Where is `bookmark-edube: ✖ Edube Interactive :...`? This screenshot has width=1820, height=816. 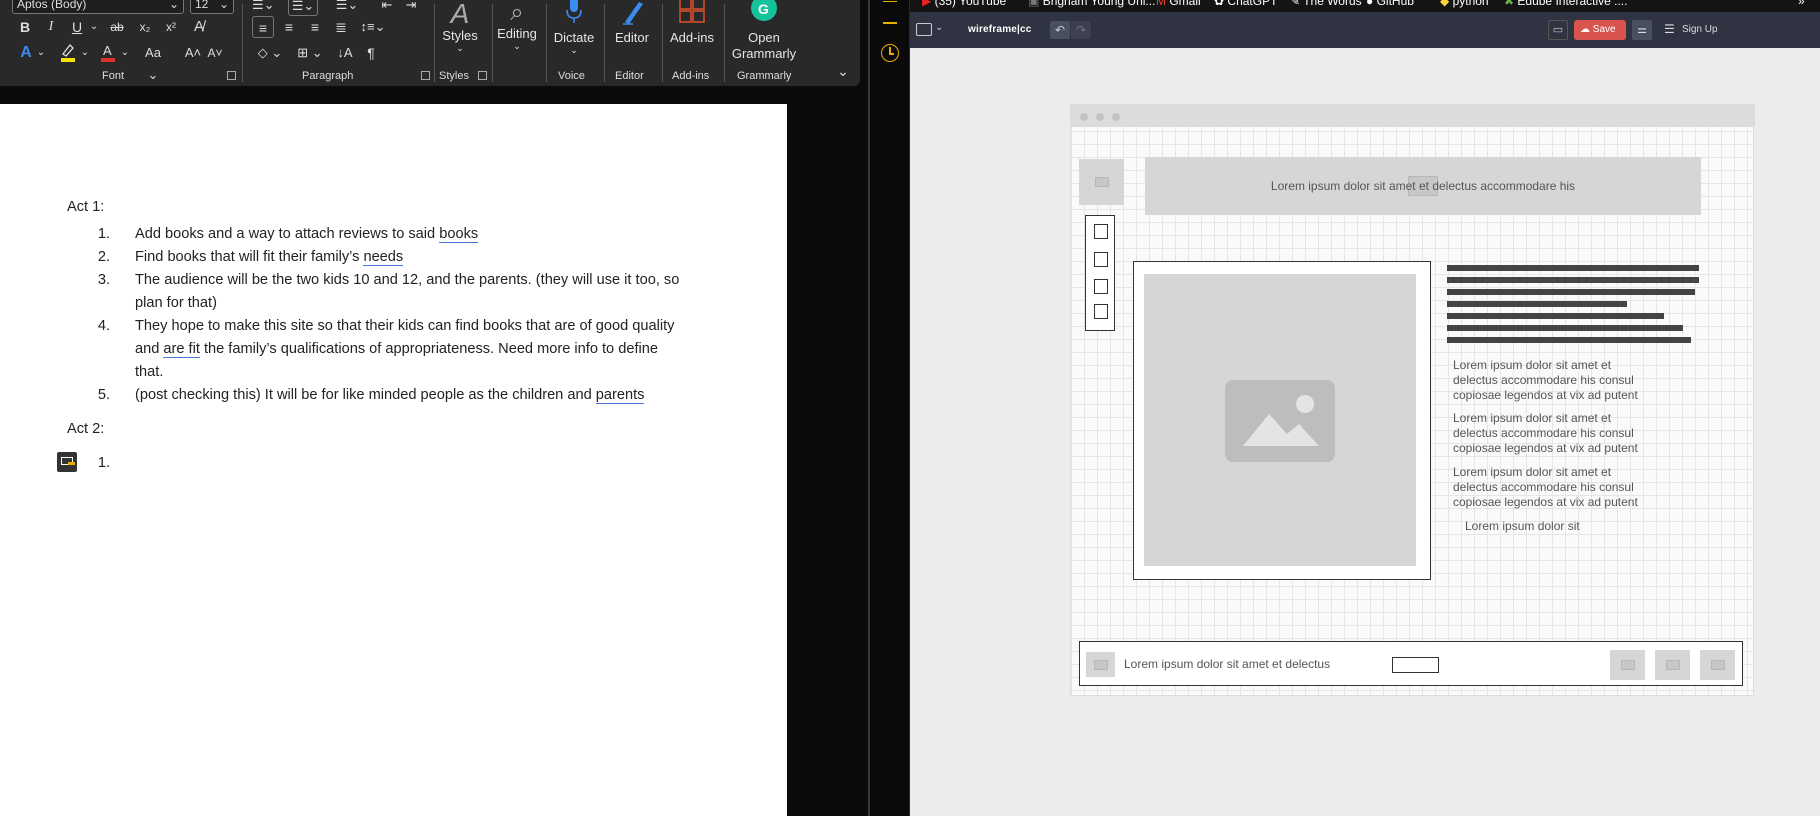
bookmark-edube: ✖ Edube Interactive :... is located at coordinates (1565, 4).